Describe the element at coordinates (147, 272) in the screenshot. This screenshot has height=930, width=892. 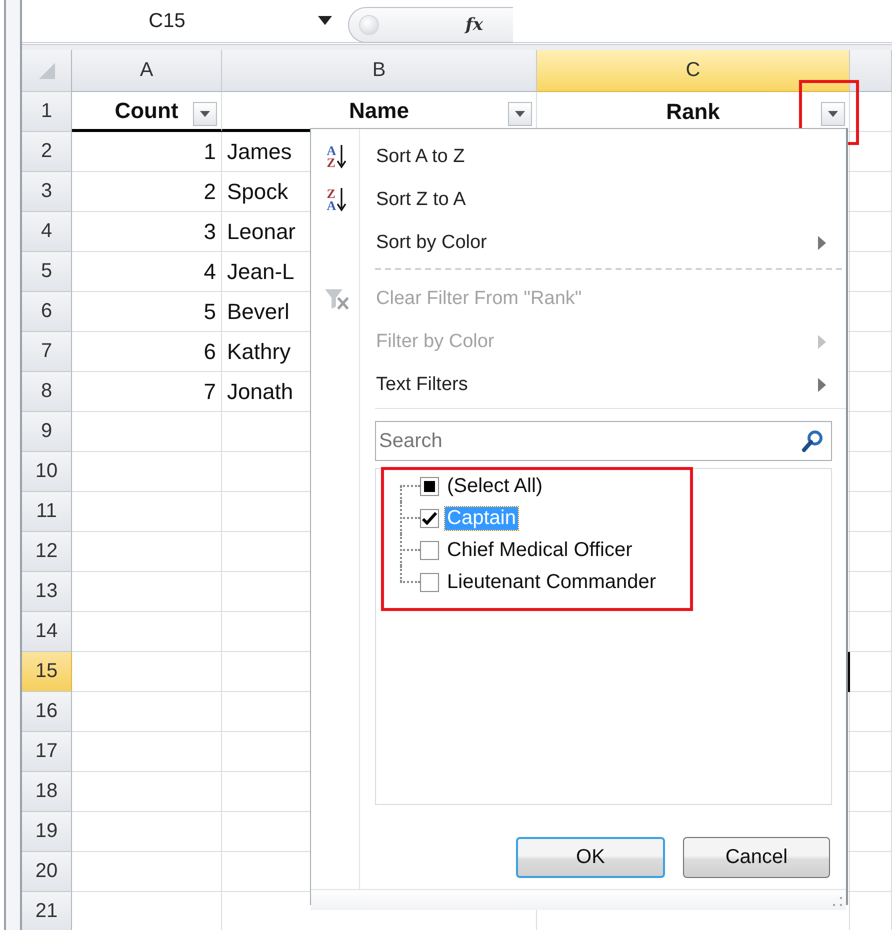
I see `table-cell: 4` at that location.